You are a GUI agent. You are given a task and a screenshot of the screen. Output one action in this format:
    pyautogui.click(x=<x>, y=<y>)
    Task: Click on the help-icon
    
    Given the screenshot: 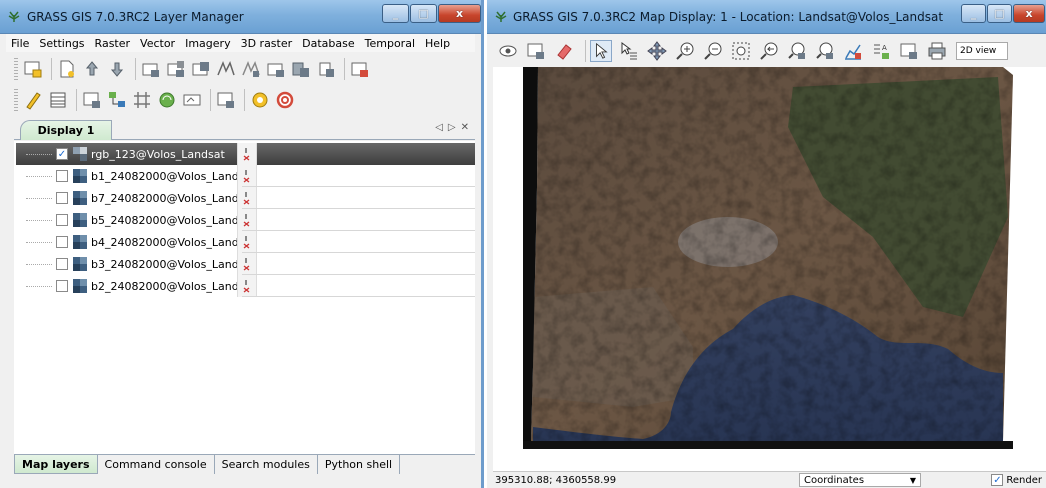 What is the action you would take?
    pyautogui.click(x=285, y=100)
    